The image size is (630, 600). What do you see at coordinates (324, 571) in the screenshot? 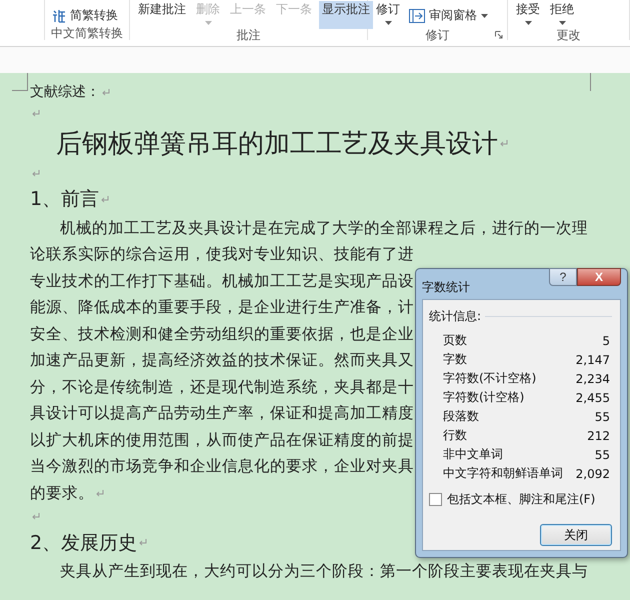
I see `paragraph-line: 夹具从产生到现在，大约可以分为三个阶段：第一个阶段主要表现在夹具与` at bounding box center [324, 571].